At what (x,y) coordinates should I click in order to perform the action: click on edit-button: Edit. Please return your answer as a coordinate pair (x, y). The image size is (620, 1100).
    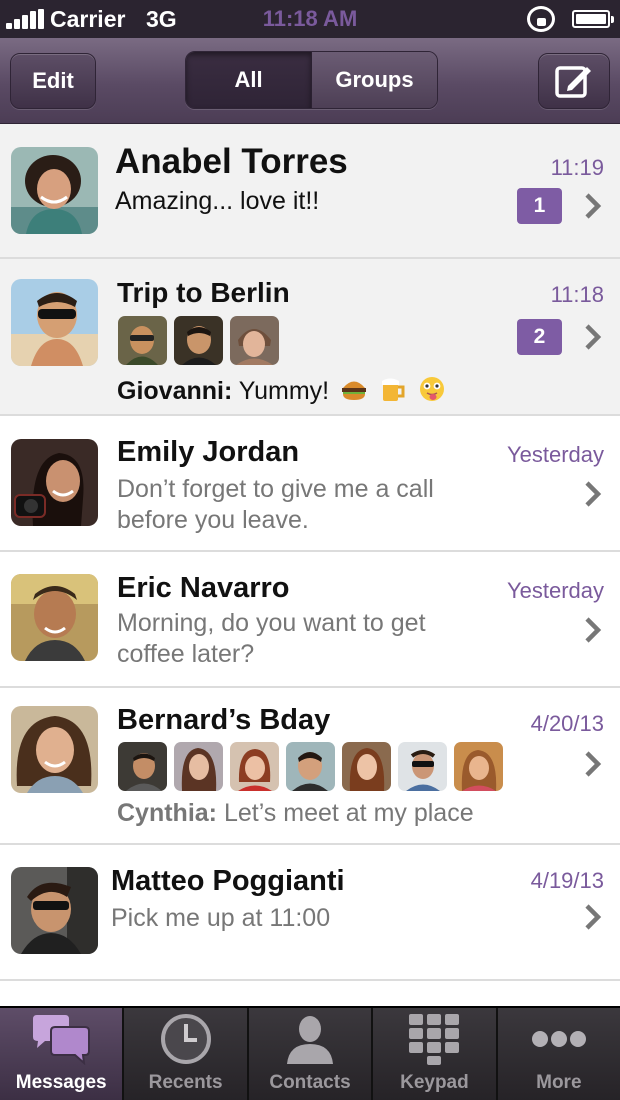
    Looking at the image, I should click on (53, 81).